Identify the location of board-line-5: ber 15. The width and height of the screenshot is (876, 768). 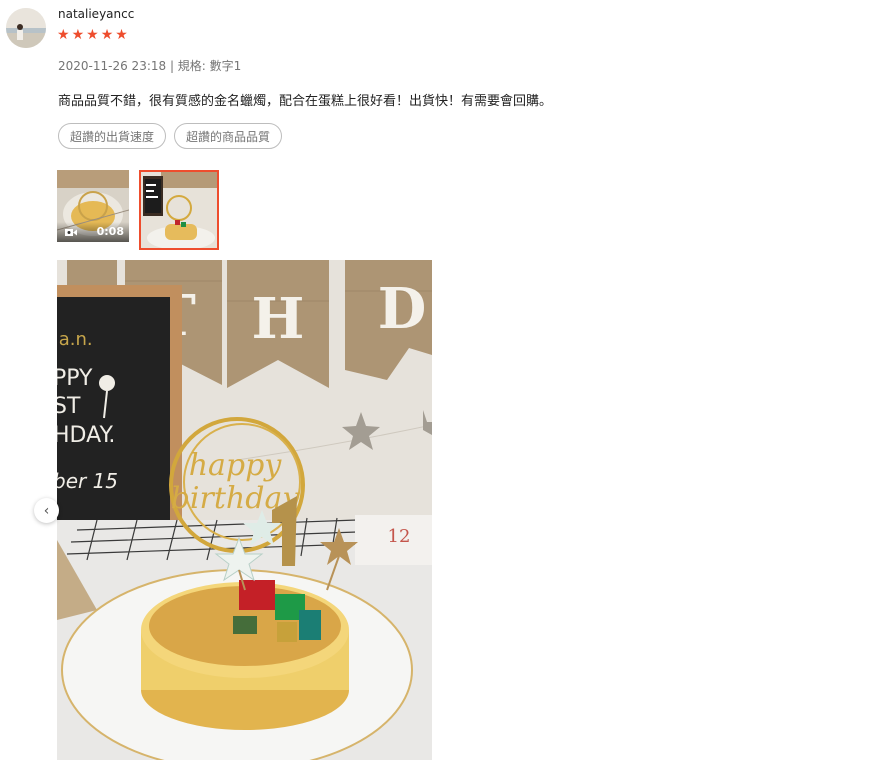
(87, 481).